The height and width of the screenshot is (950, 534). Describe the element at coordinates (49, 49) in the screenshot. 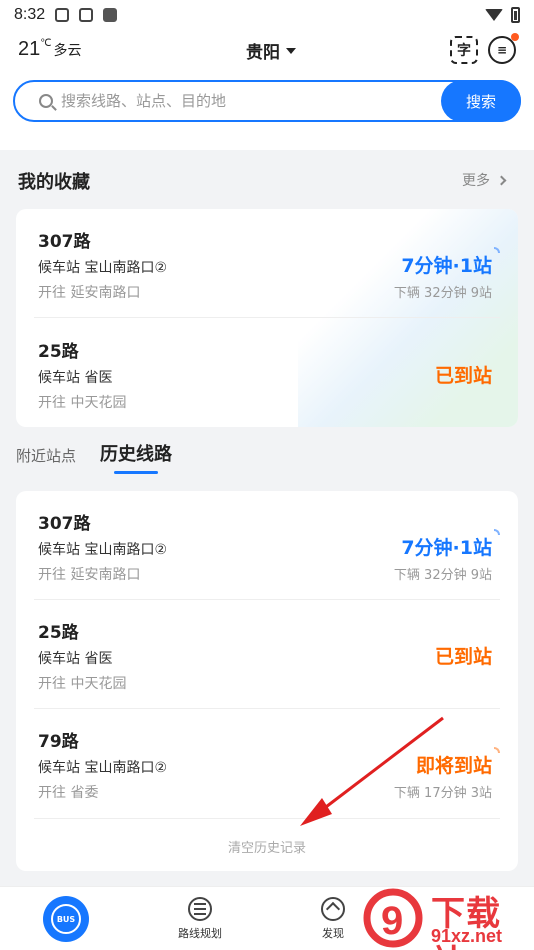

I see `weather-widget: 21℃ 多云` at that location.